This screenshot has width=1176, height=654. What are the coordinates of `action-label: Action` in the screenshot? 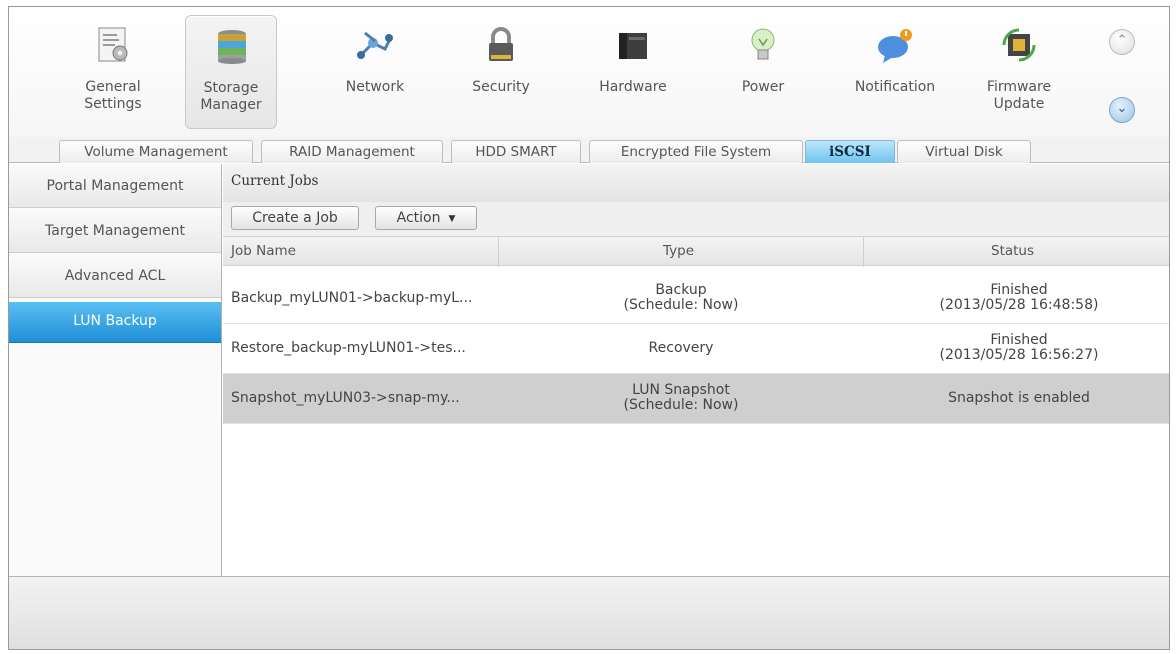 It's located at (418, 218).